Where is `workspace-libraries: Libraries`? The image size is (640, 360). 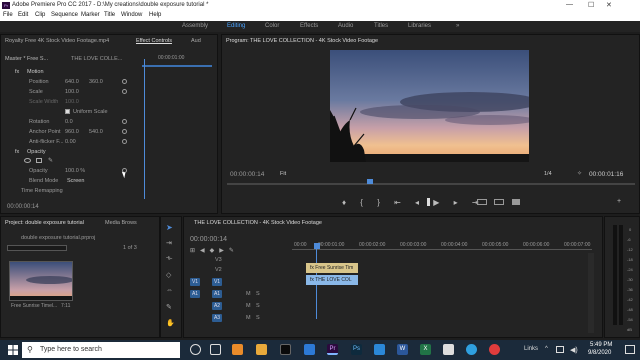 workspace-libraries: Libraries is located at coordinates (419, 26).